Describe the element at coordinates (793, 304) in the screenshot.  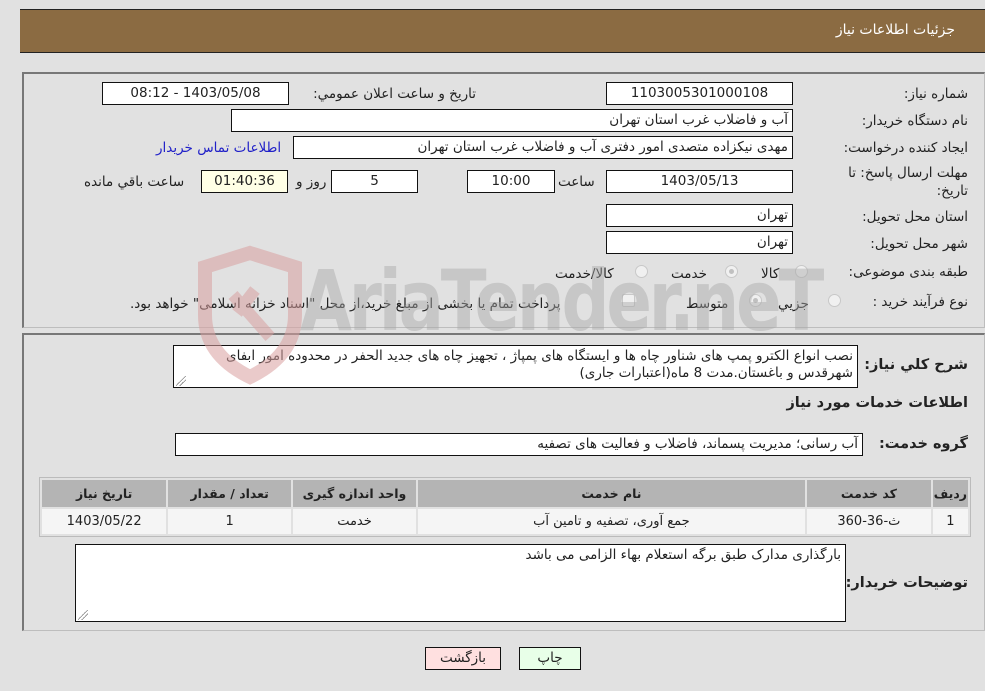
I see `purchase-option-minor: جزيي` at that location.